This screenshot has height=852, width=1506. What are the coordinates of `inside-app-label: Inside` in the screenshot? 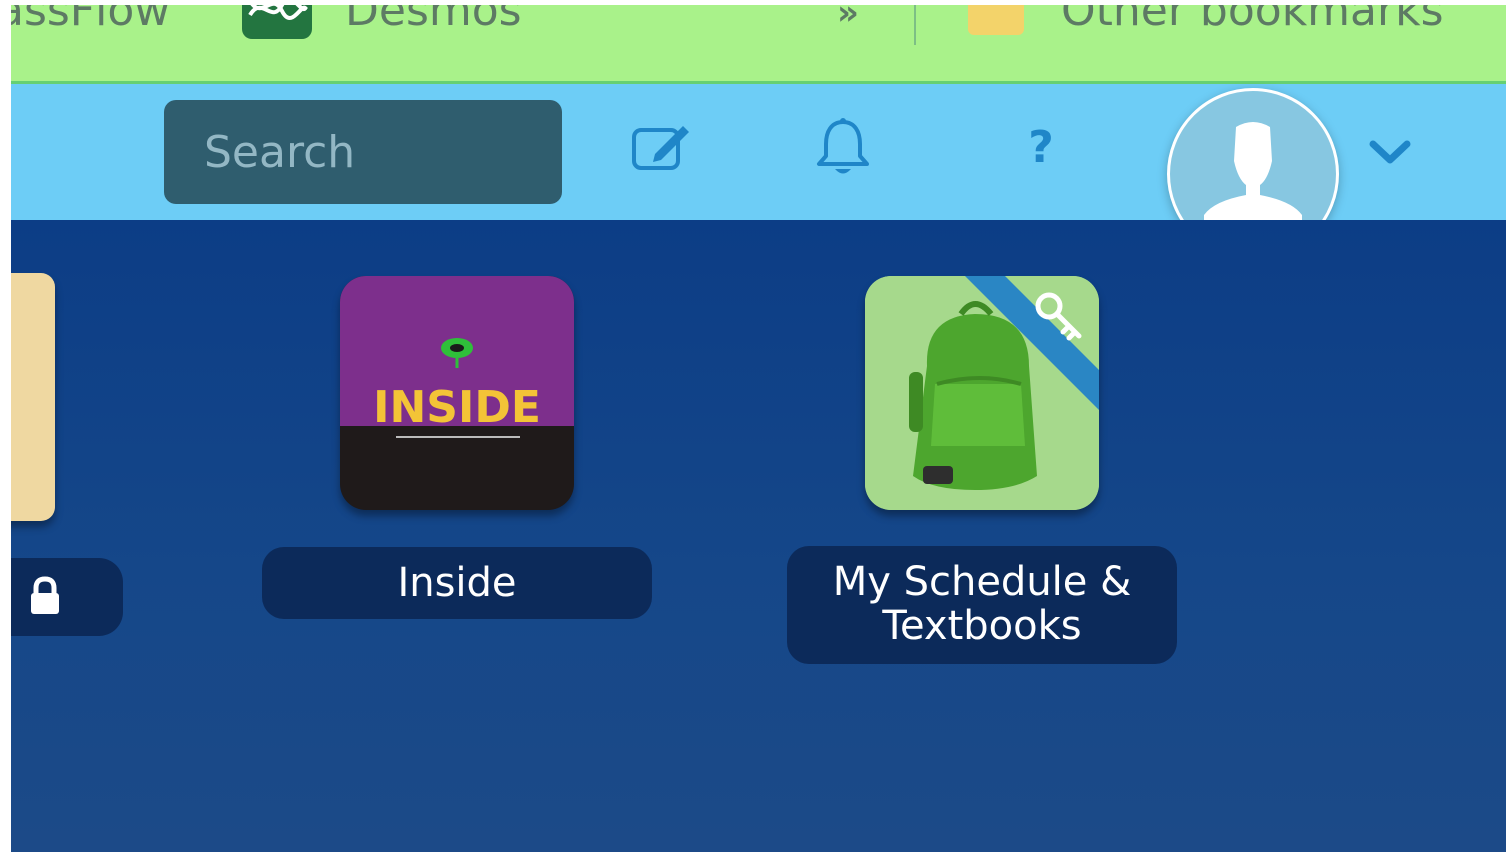 It's located at (457, 583).